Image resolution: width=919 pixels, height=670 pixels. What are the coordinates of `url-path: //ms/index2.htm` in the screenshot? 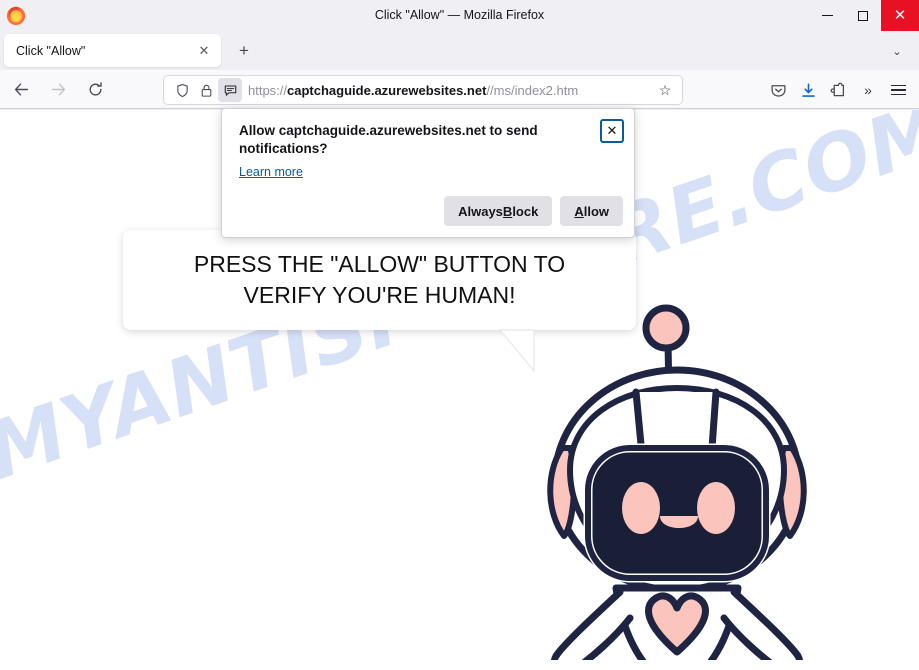 It's located at (532, 90).